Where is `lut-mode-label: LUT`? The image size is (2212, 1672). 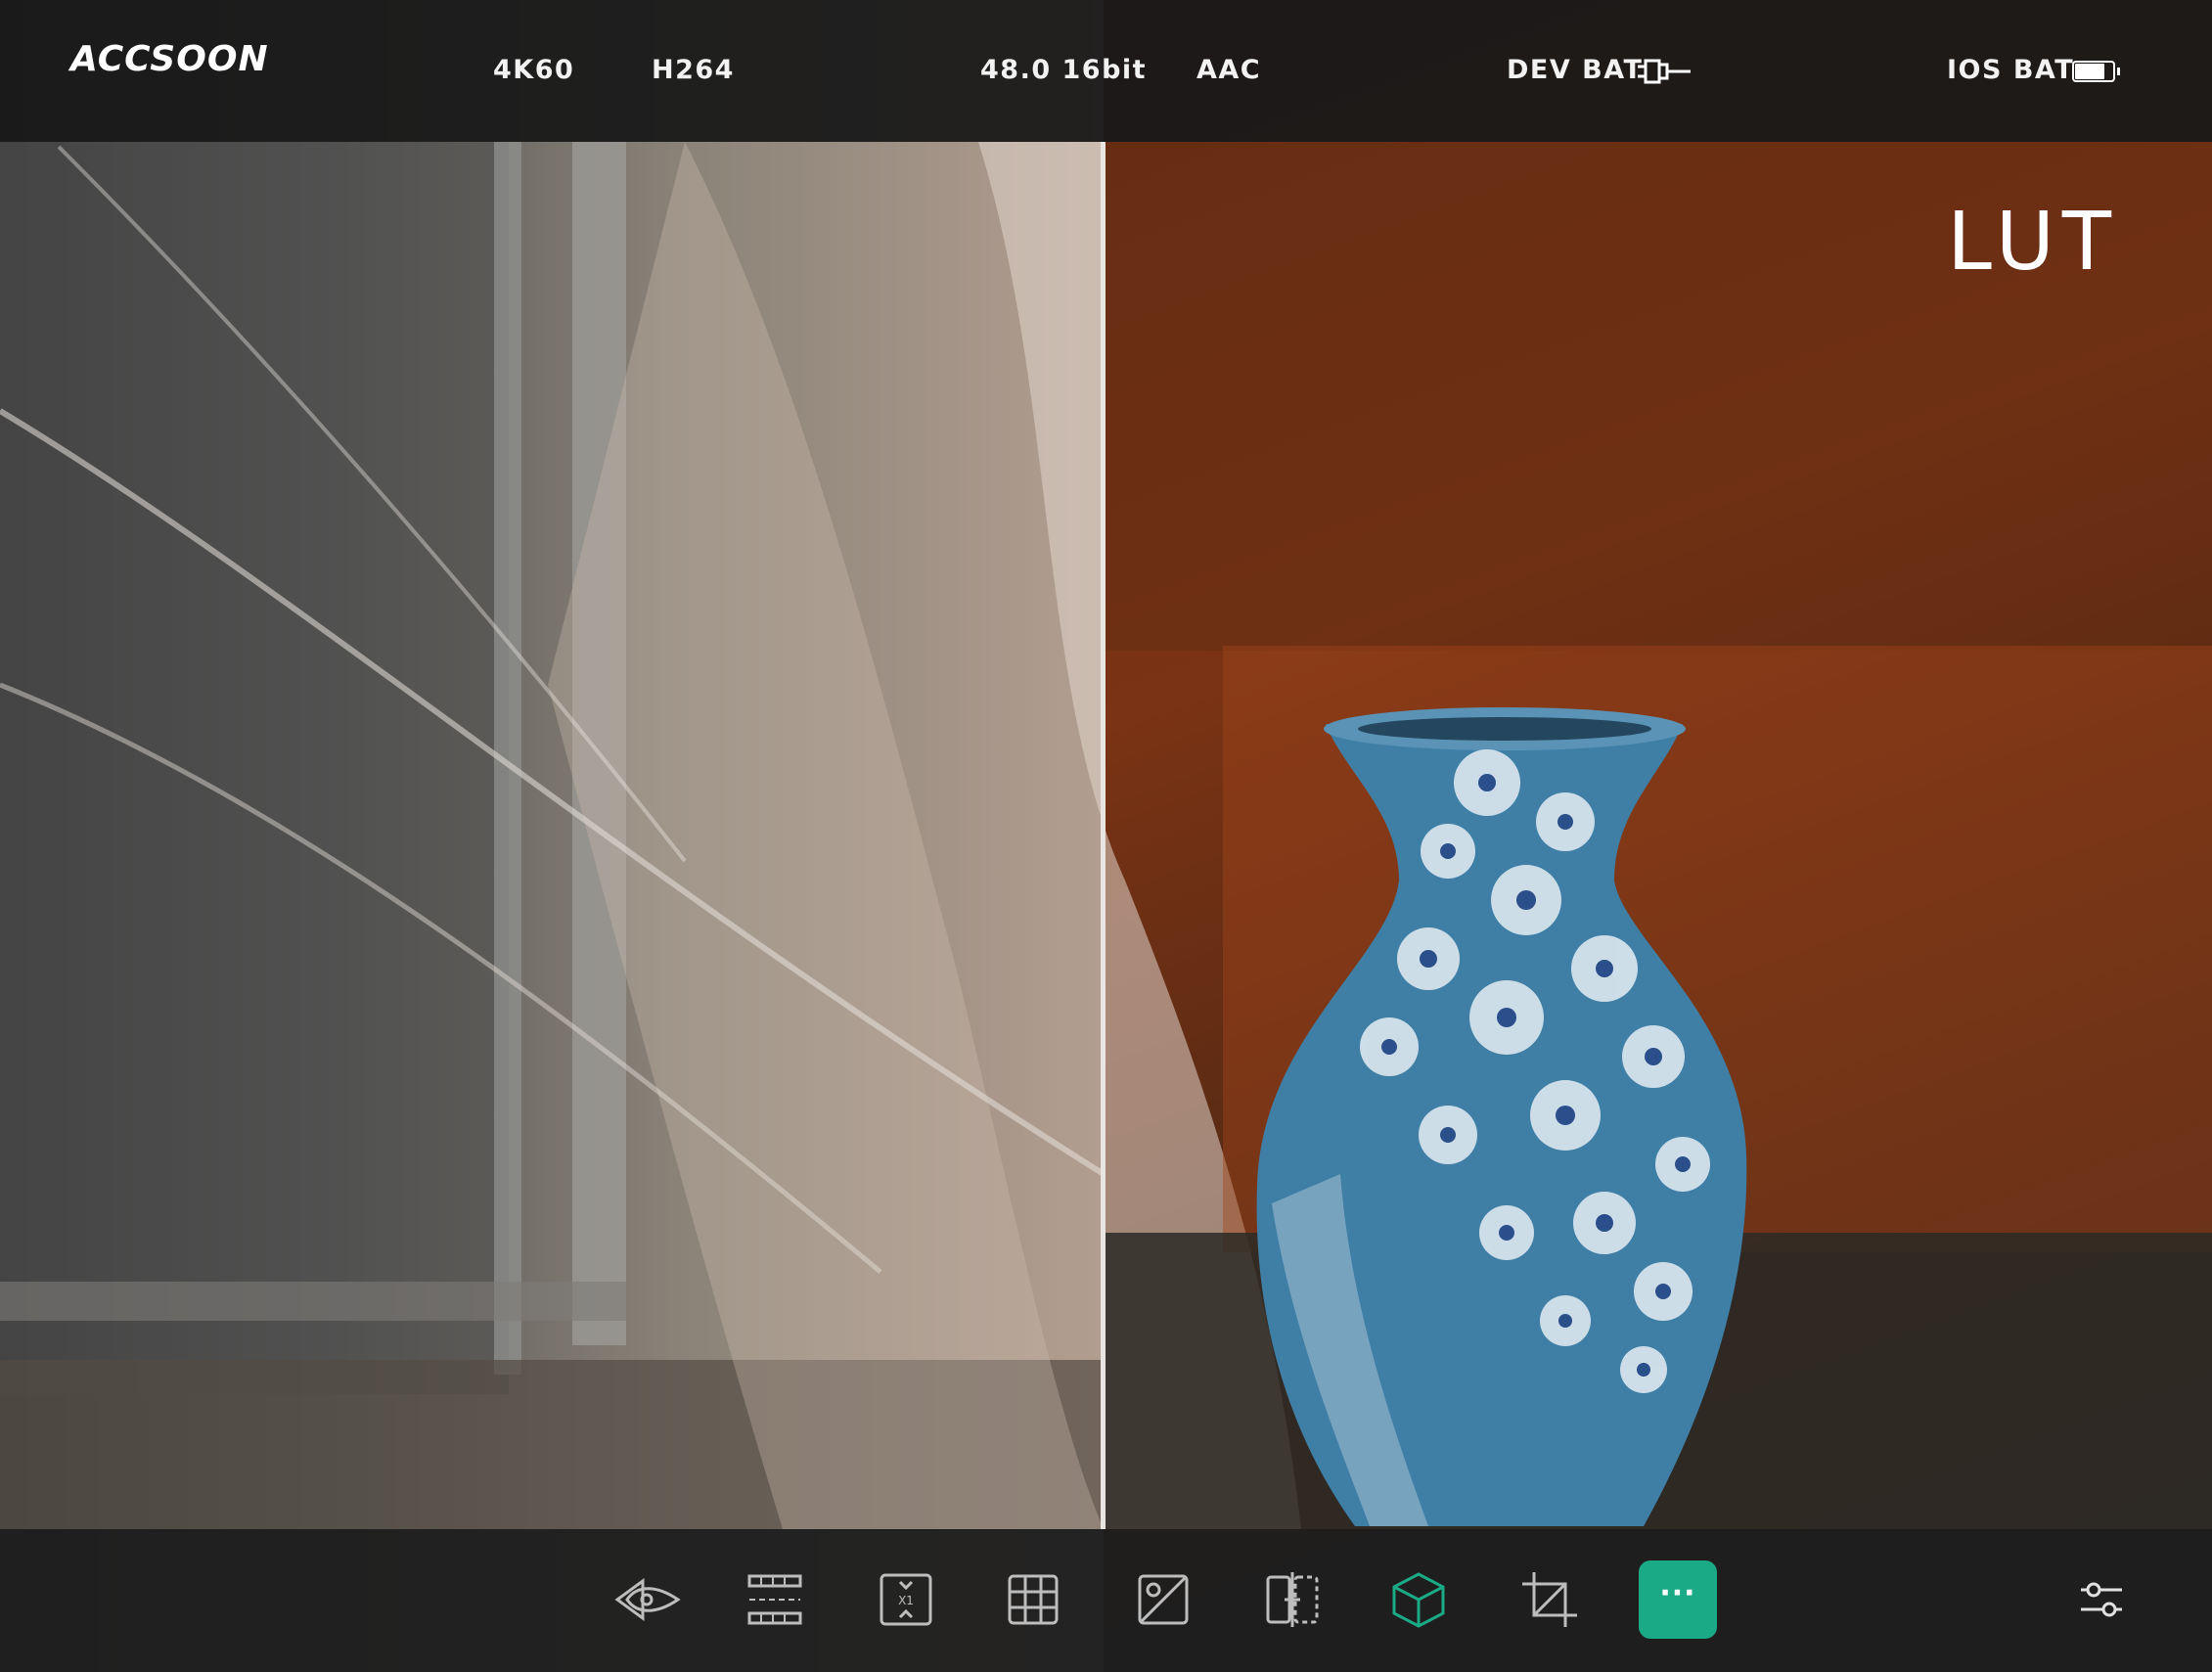
lut-mode-label: LUT is located at coordinates (2033, 242).